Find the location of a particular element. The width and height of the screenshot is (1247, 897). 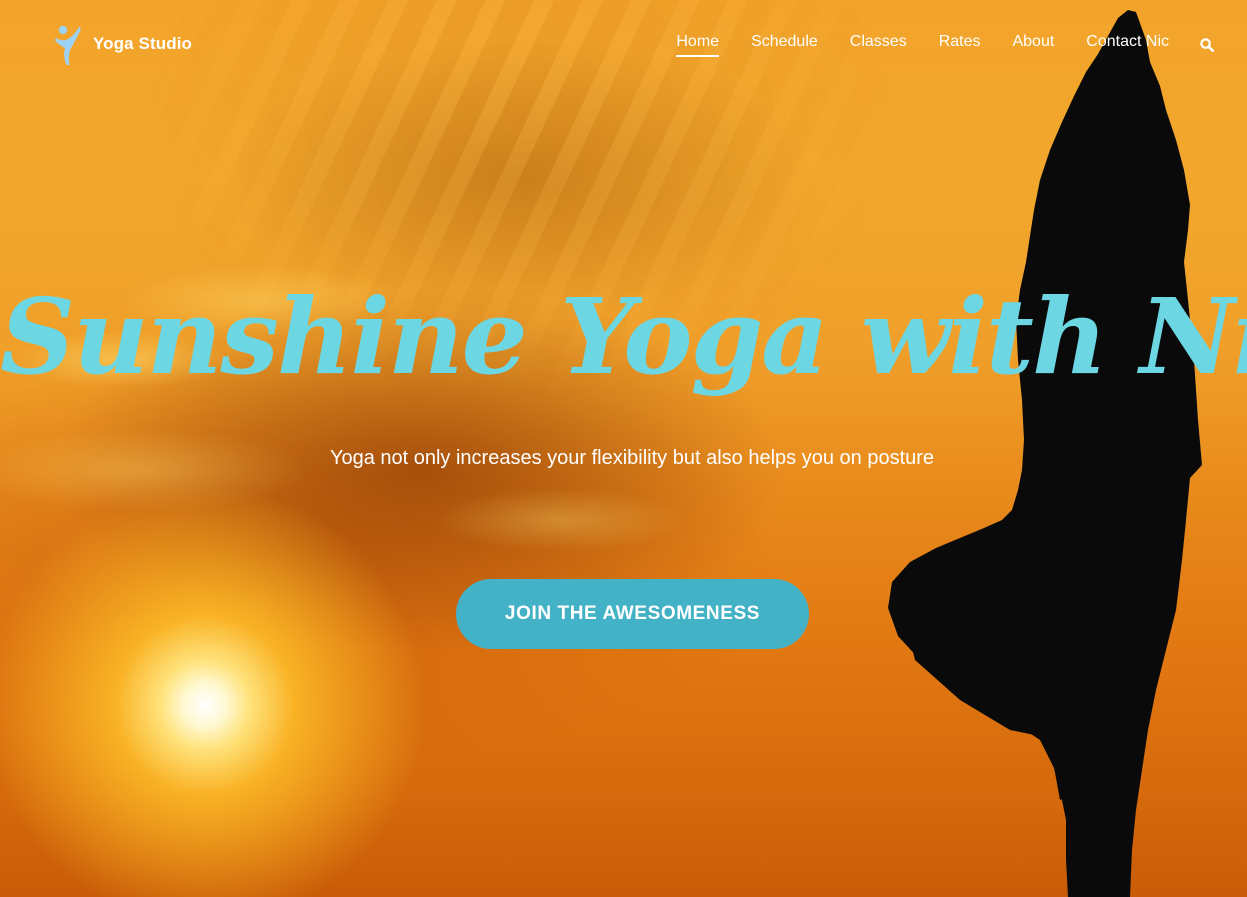

nav-item-contact: Contact Nic is located at coordinates (1127, 45).